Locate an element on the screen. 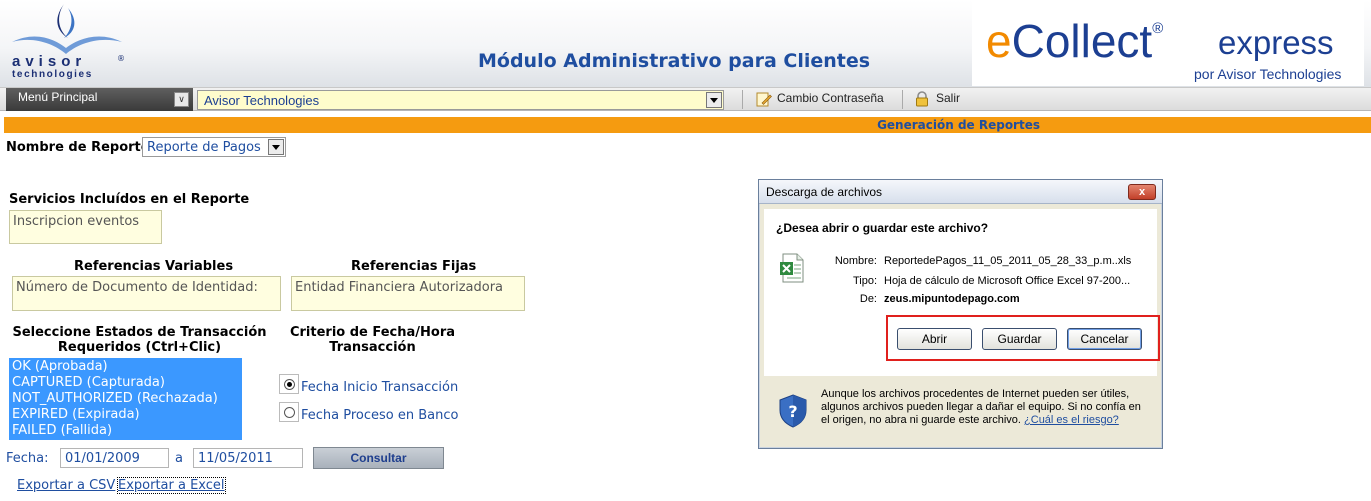  lock-icon is located at coordinates (922, 99).